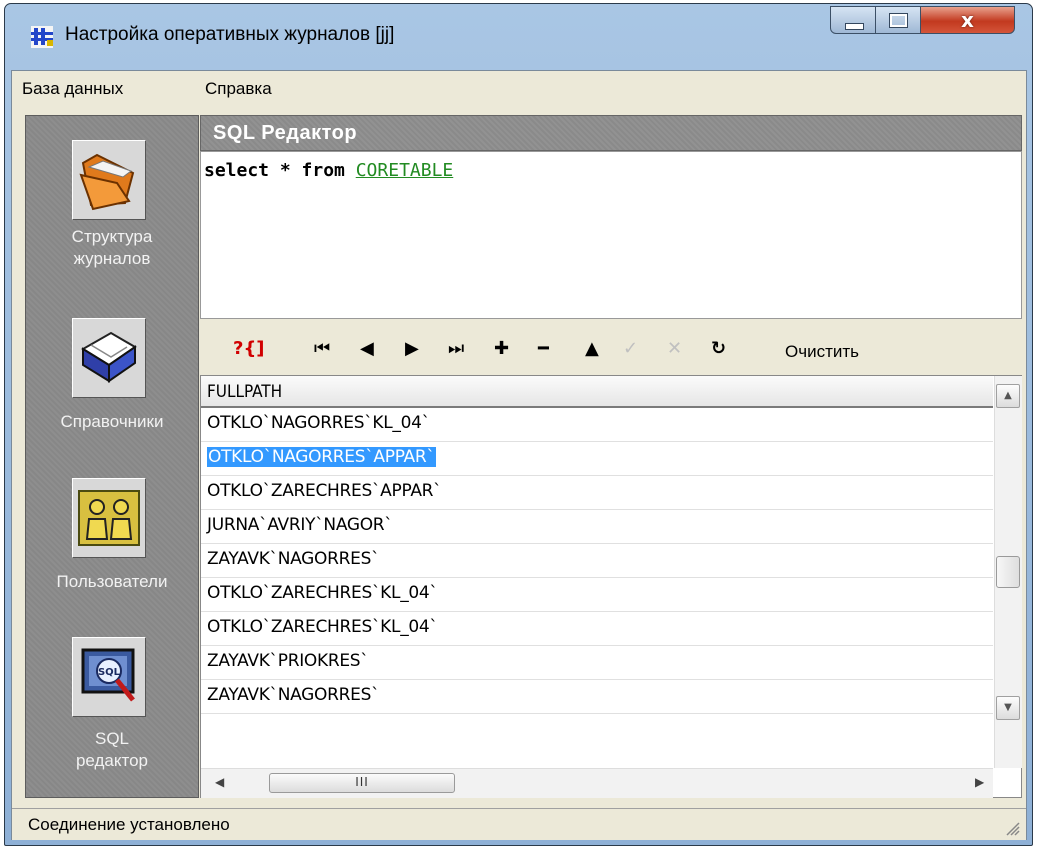  Describe the element at coordinates (248, 349) in the screenshot. I see `help-icon: ?{]` at that location.